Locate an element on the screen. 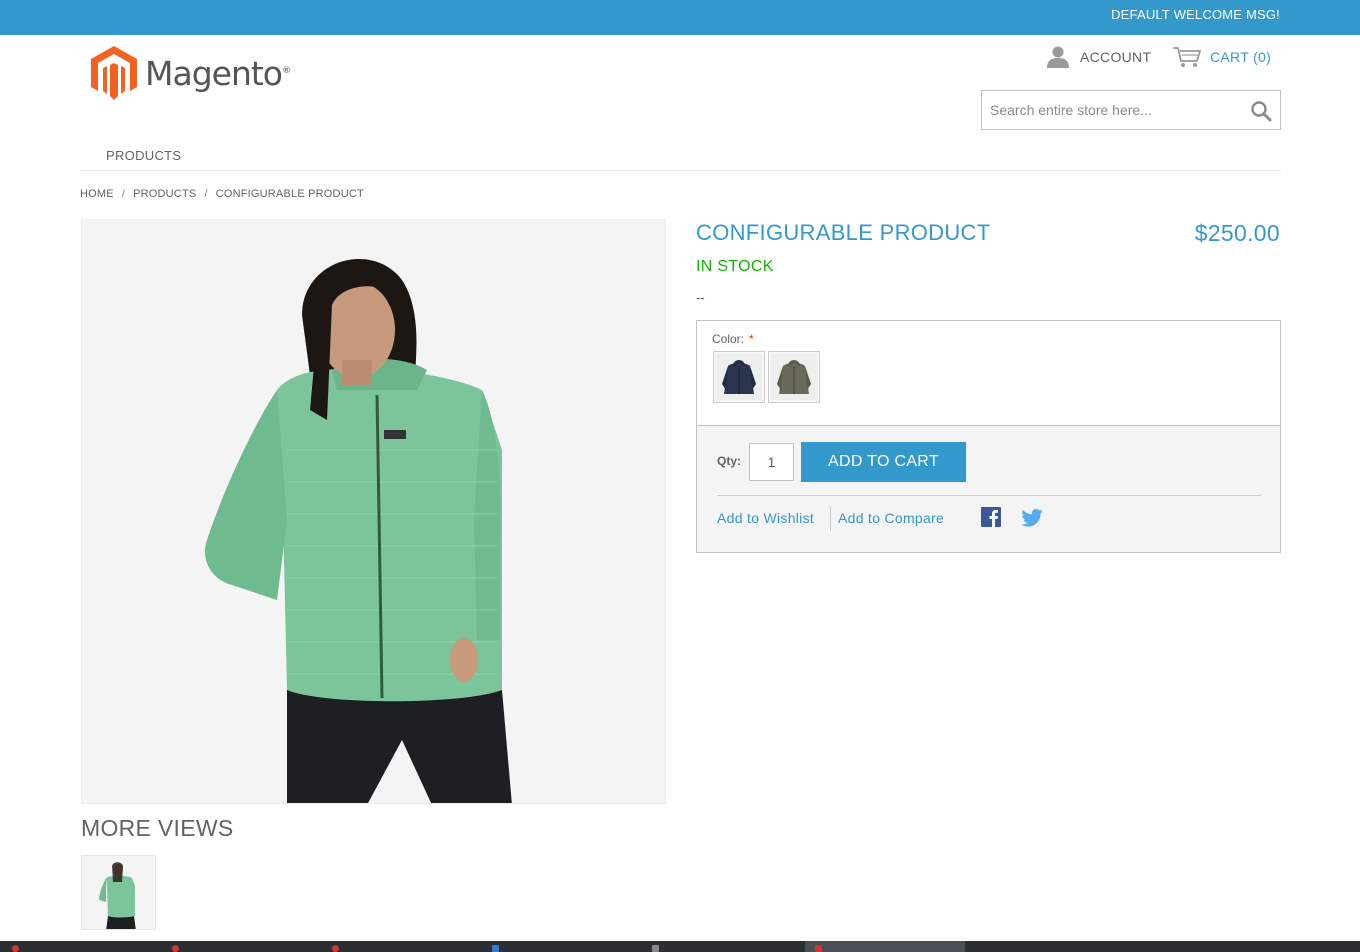 This screenshot has width=1360, height=952. add-to-cart-button: ADD TO CART is located at coordinates (883, 462).